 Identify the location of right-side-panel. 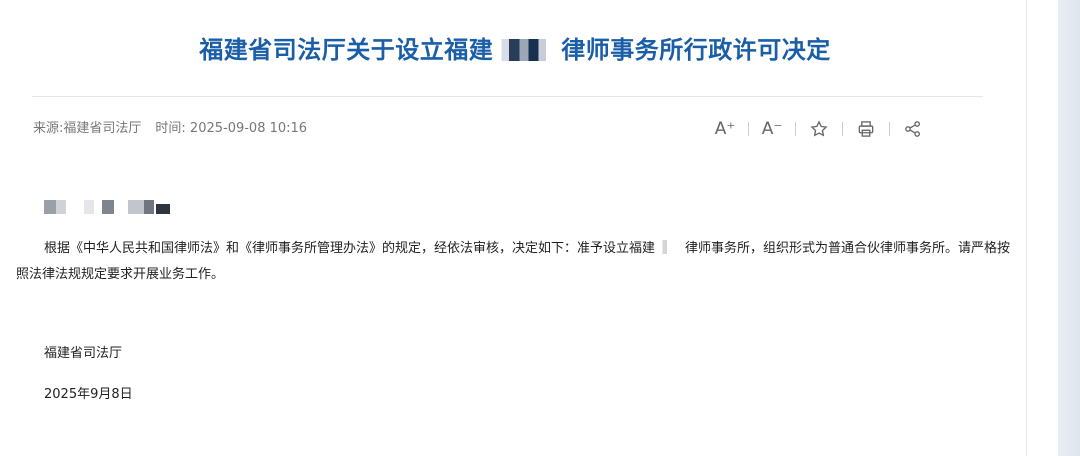
(1069, 228).